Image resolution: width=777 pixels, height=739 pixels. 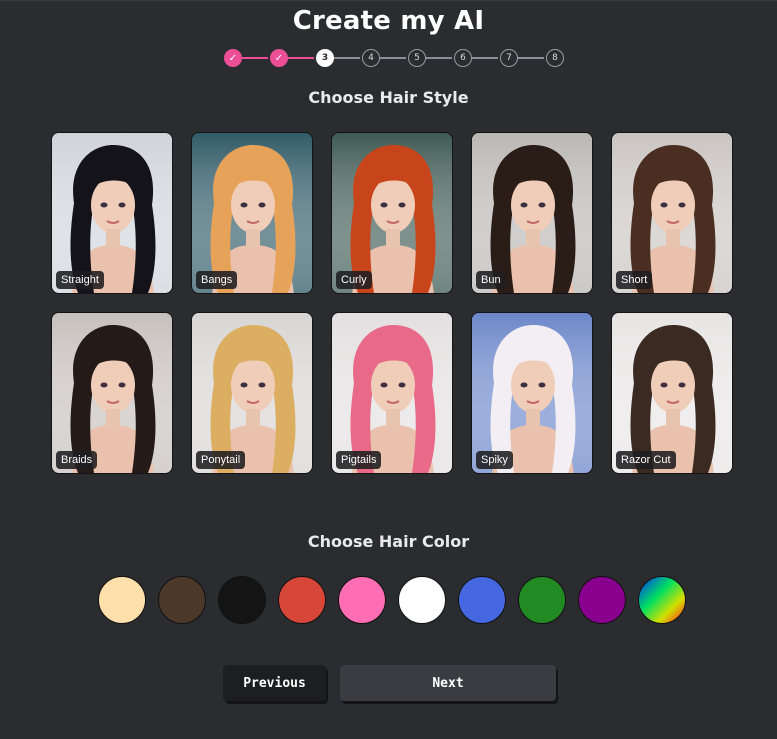 I want to click on step-7: 7, so click(x=509, y=58).